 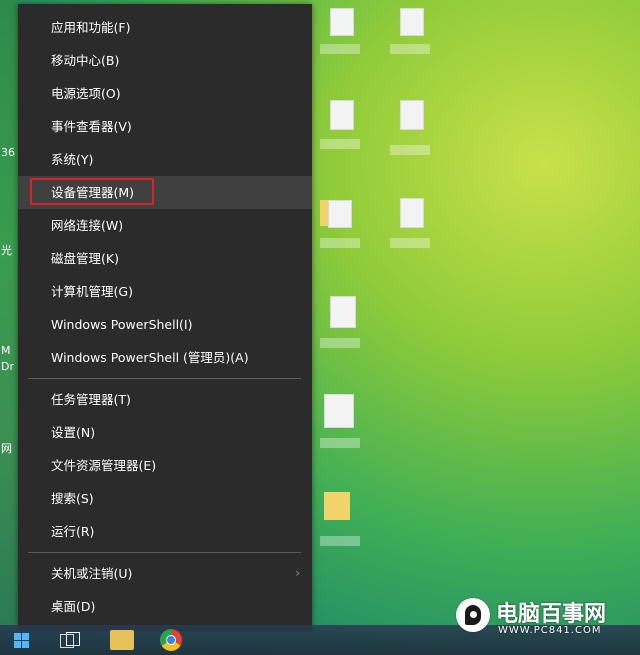 I want to click on menu-item-label: 网络连接(W), so click(x=87, y=225).